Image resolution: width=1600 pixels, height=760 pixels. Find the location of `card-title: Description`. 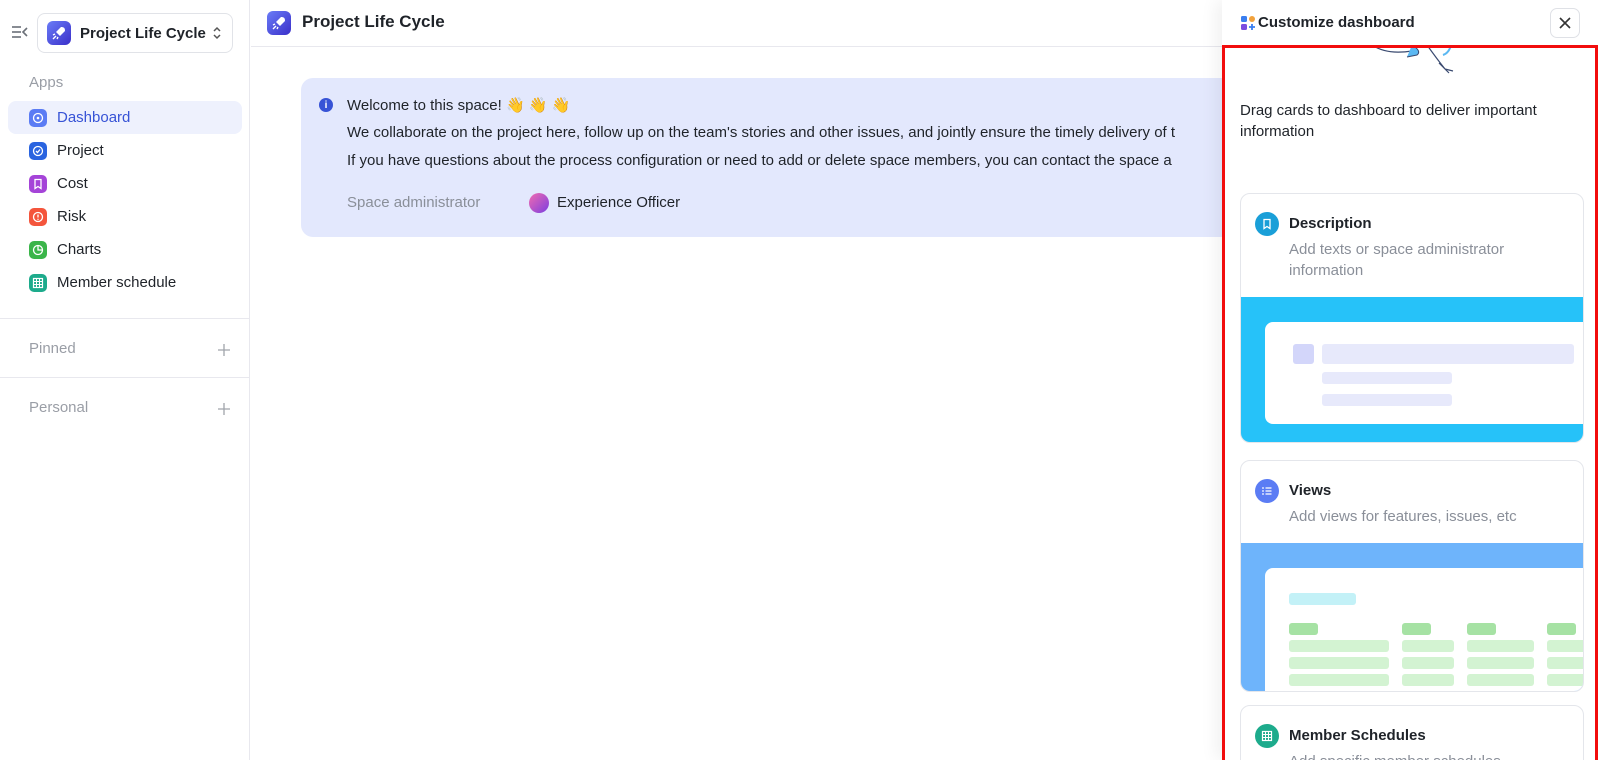

card-title: Description is located at coordinates (1330, 223).